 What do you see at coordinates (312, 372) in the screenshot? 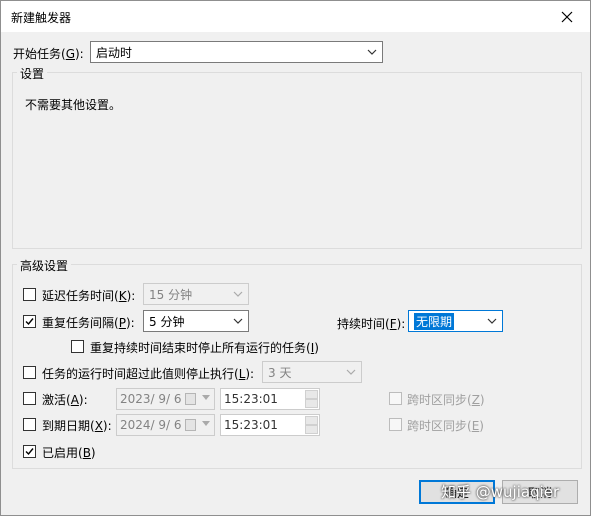
I see `stop-longer-select: 3 天` at bounding box center [312, 372].